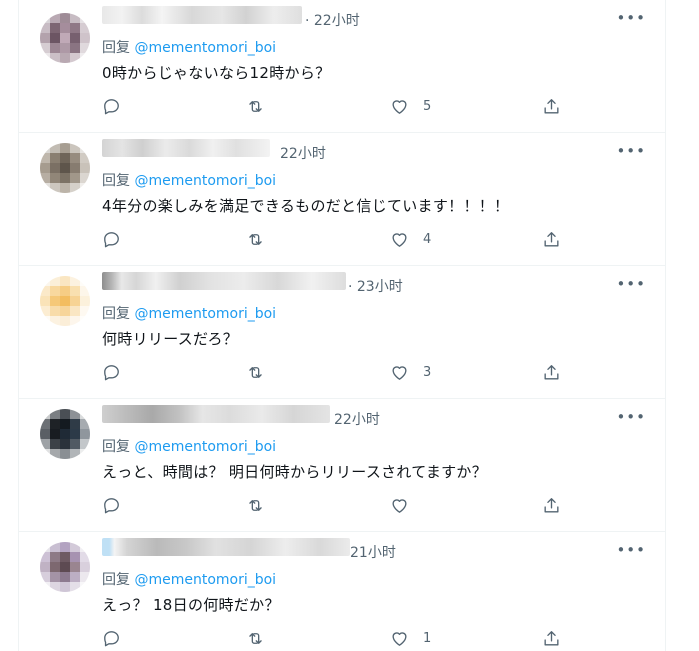 The image size is (699, 651). What do you see at coordinates (410, 372) in the screenshot?
I see `like-button: 3` at bounding box center [410, 372].